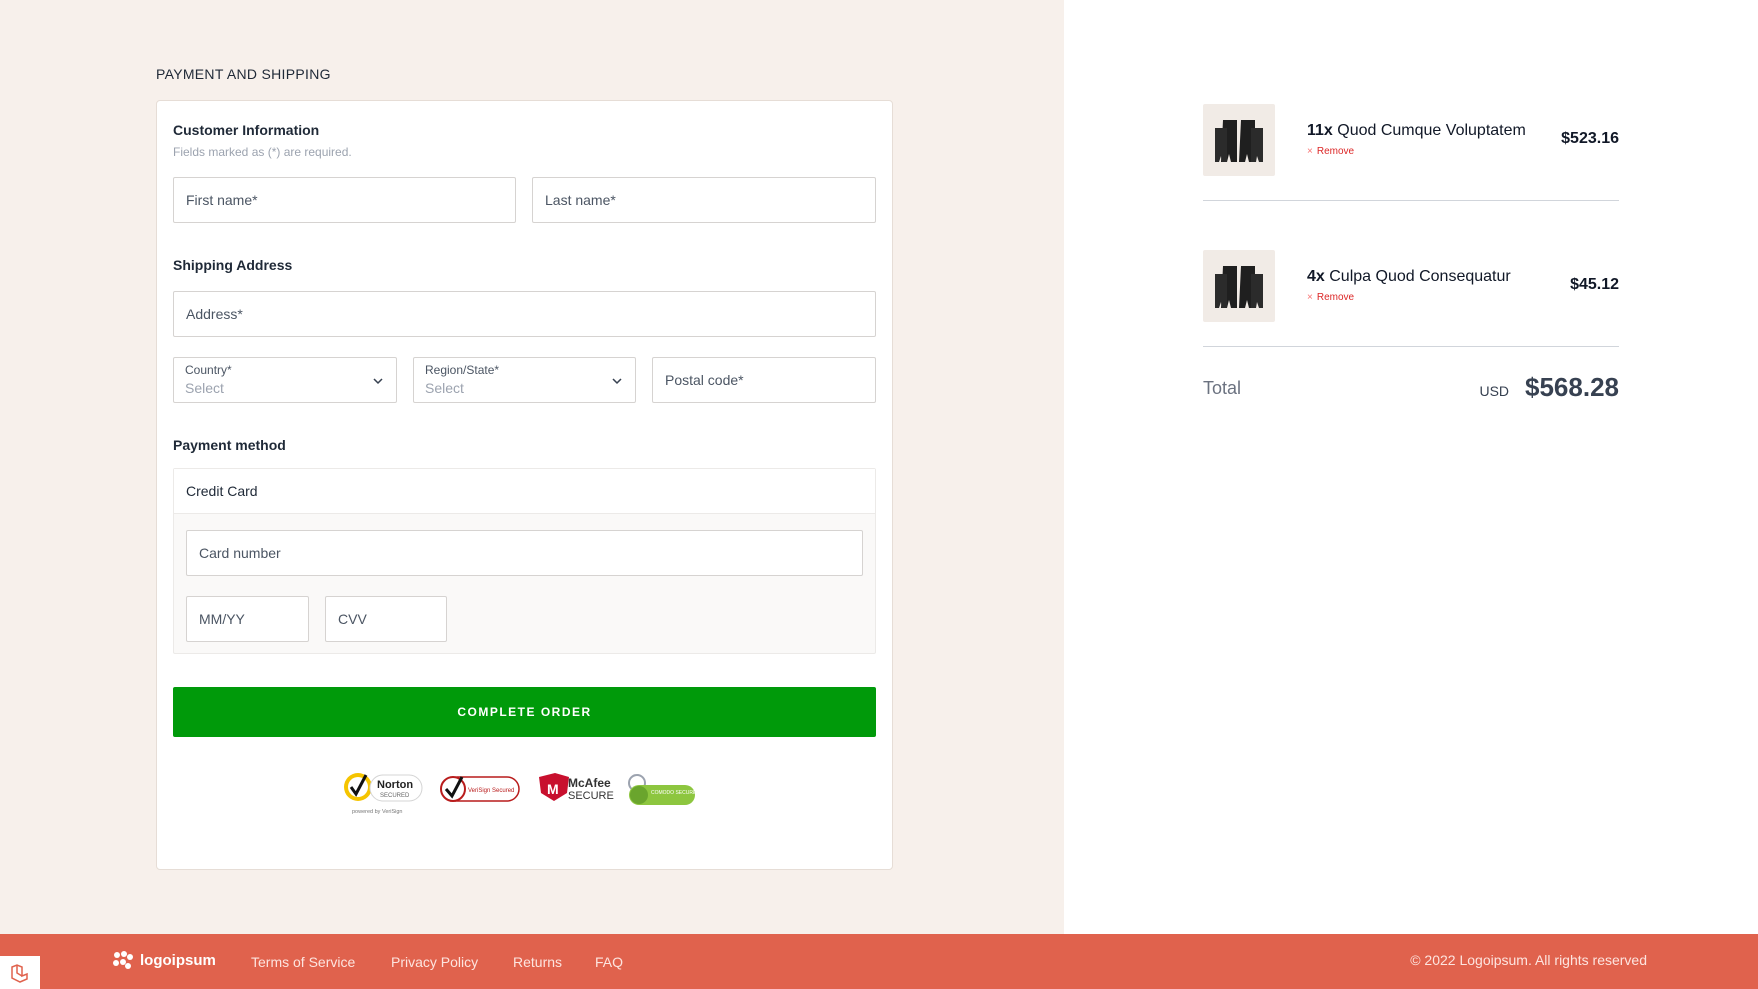 Image resolution: width=1758 pixels, height=989 pixels. I want to click on total-label: Total, so click(1222, 388).